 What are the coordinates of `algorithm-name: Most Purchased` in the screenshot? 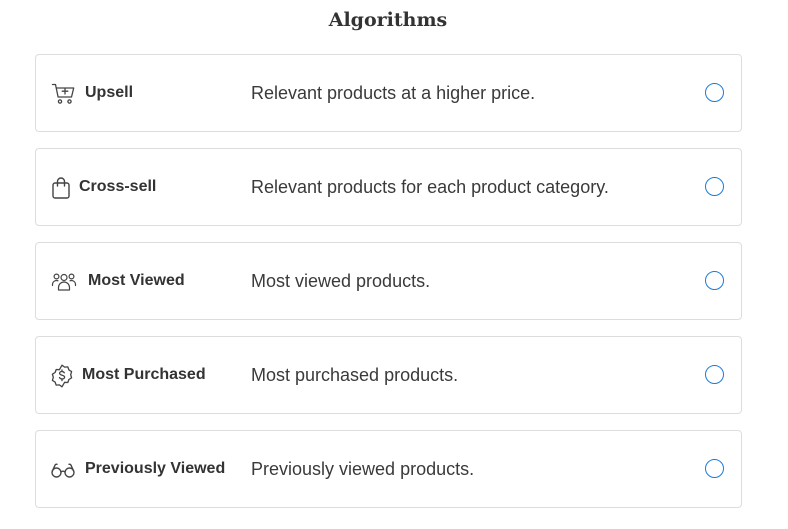 It's located at (144, 374).